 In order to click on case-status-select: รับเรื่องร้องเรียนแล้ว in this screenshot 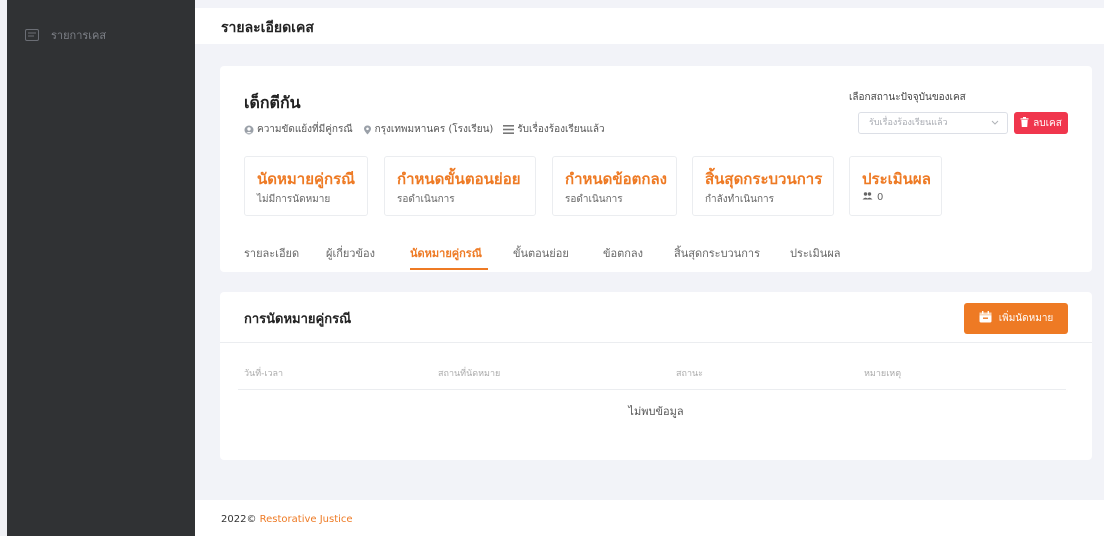, I will do `click(933, 123)`.